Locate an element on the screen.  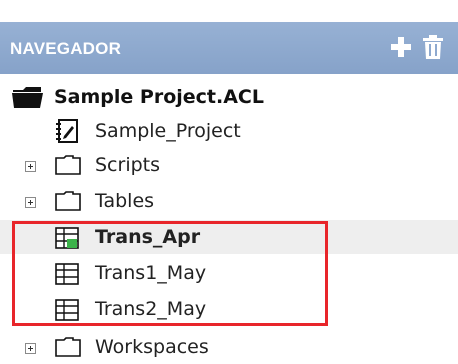
header-actions is located at coordinates (417, 47).